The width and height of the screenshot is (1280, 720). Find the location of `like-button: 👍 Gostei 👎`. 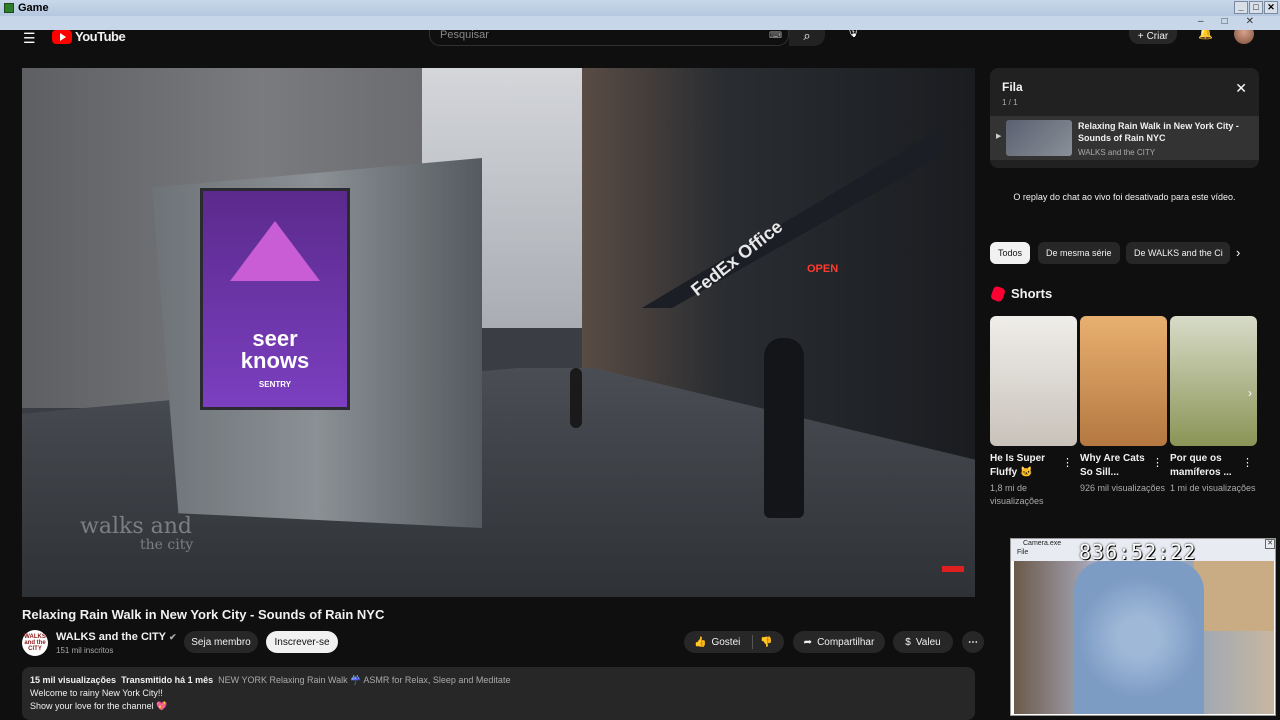

like-button: 👍 Gostei 👎 is located at coordinates (734, 642).